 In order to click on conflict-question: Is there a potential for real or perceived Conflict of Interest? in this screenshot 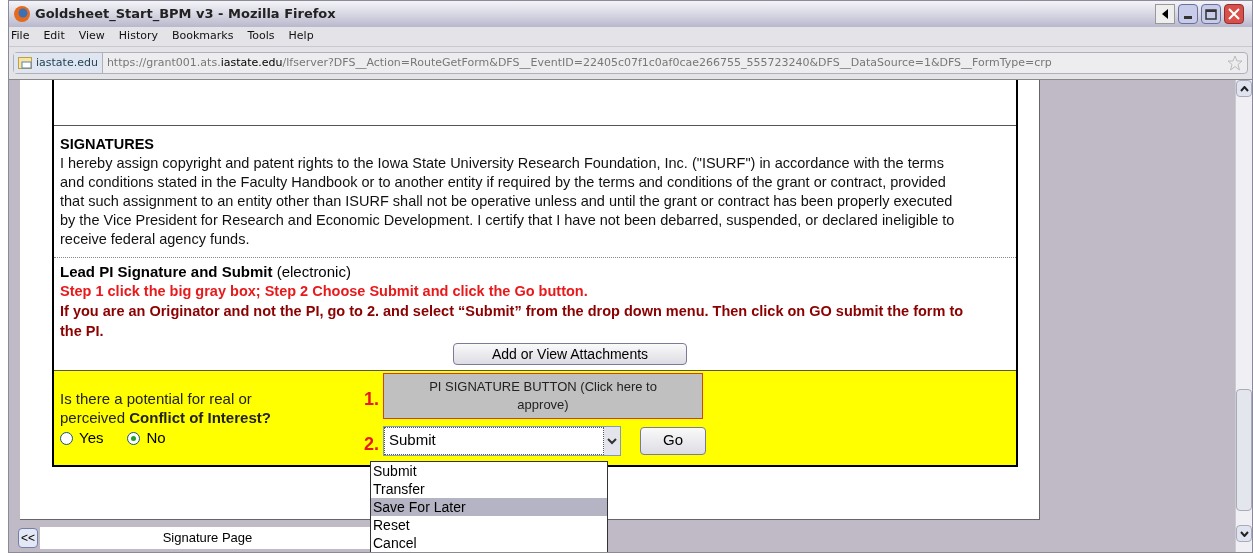, I will do `click(166, 408)`.